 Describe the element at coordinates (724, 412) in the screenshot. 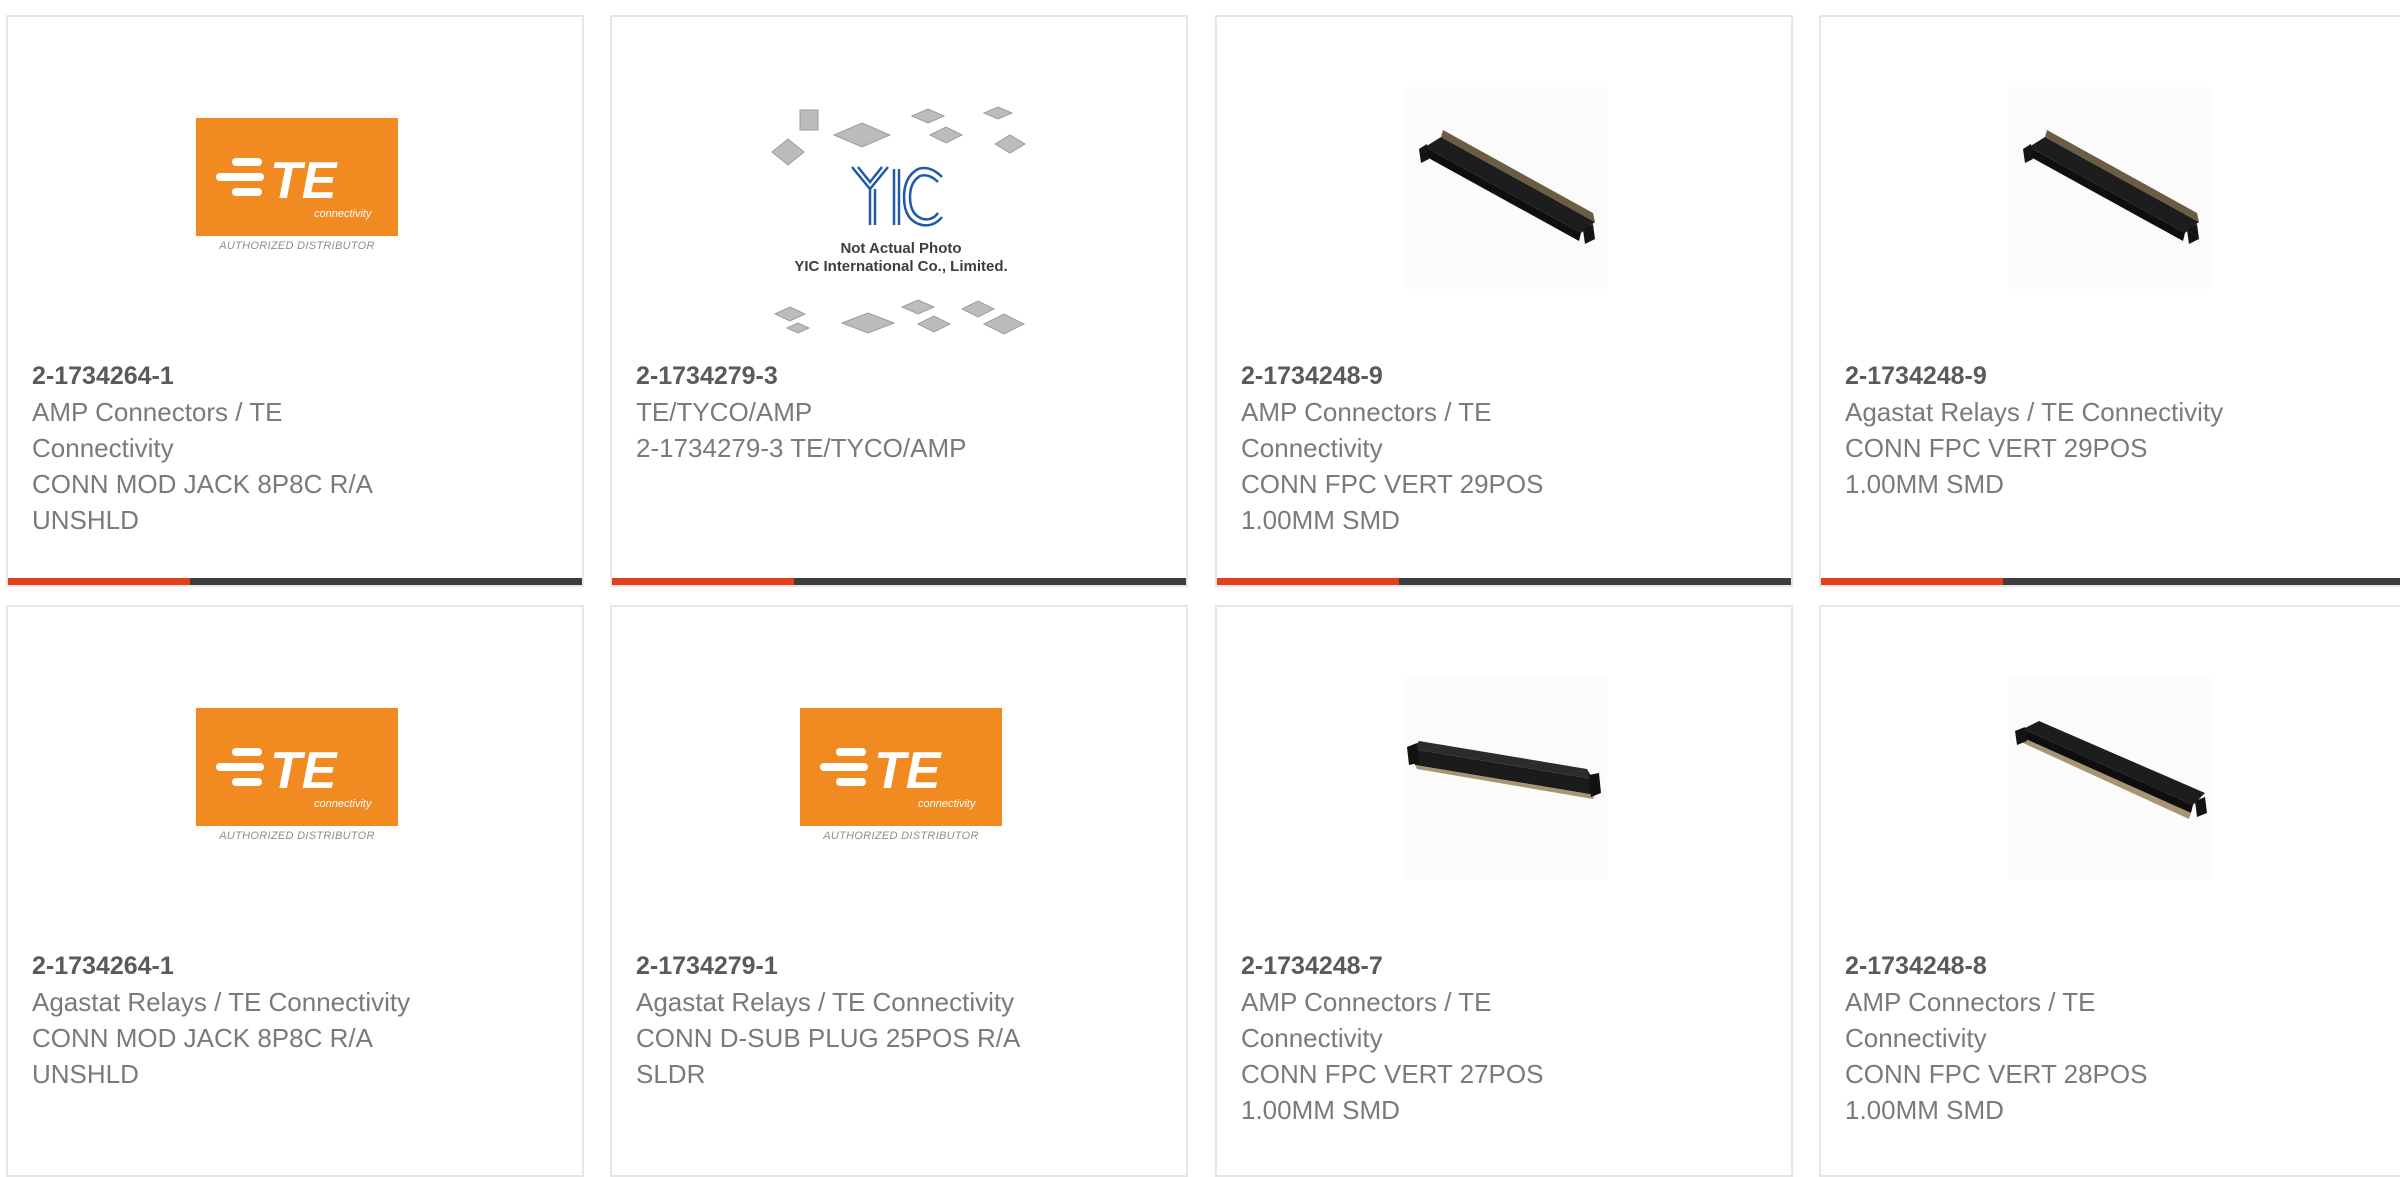

I see `manufacturer: TE/TYCO/AMP` at that location.